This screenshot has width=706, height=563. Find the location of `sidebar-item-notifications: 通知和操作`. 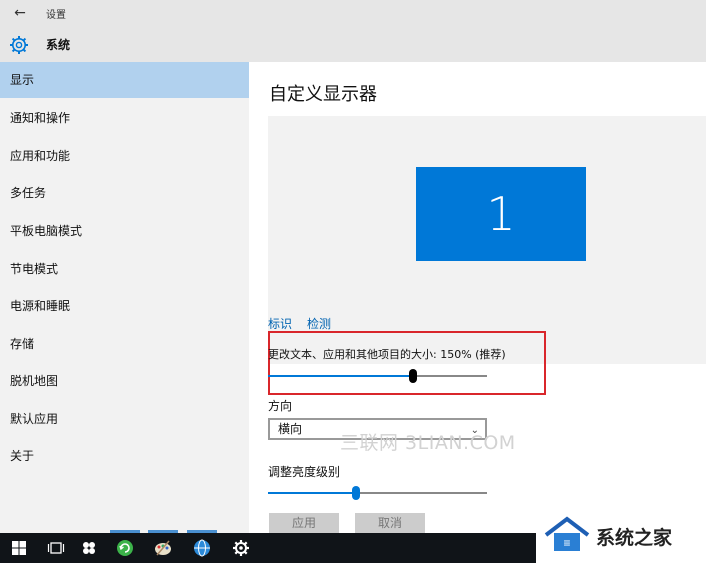

sidebar-item-notifications: 通知和操作 is located at coordinates (124, 118).